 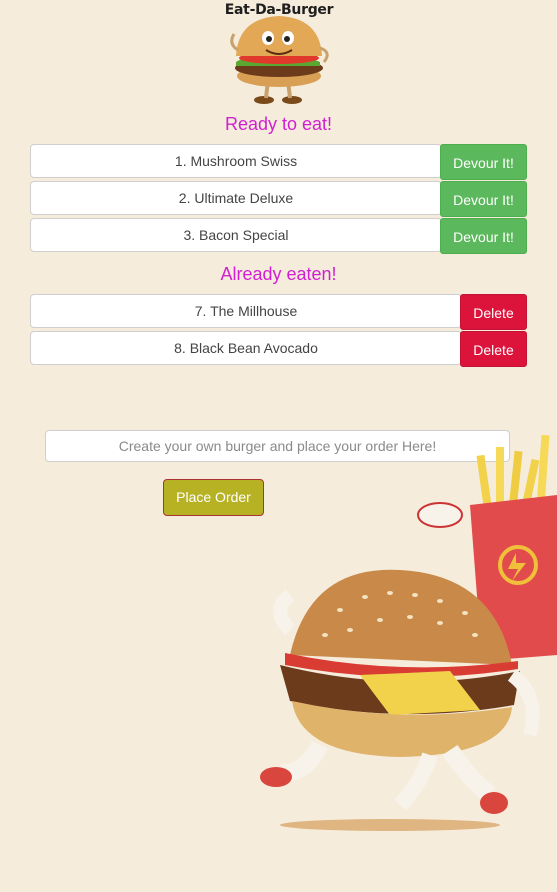 I want to click on list-item: 2. Ultimate Deluxe Devour It!, so click(x=278, y=199).